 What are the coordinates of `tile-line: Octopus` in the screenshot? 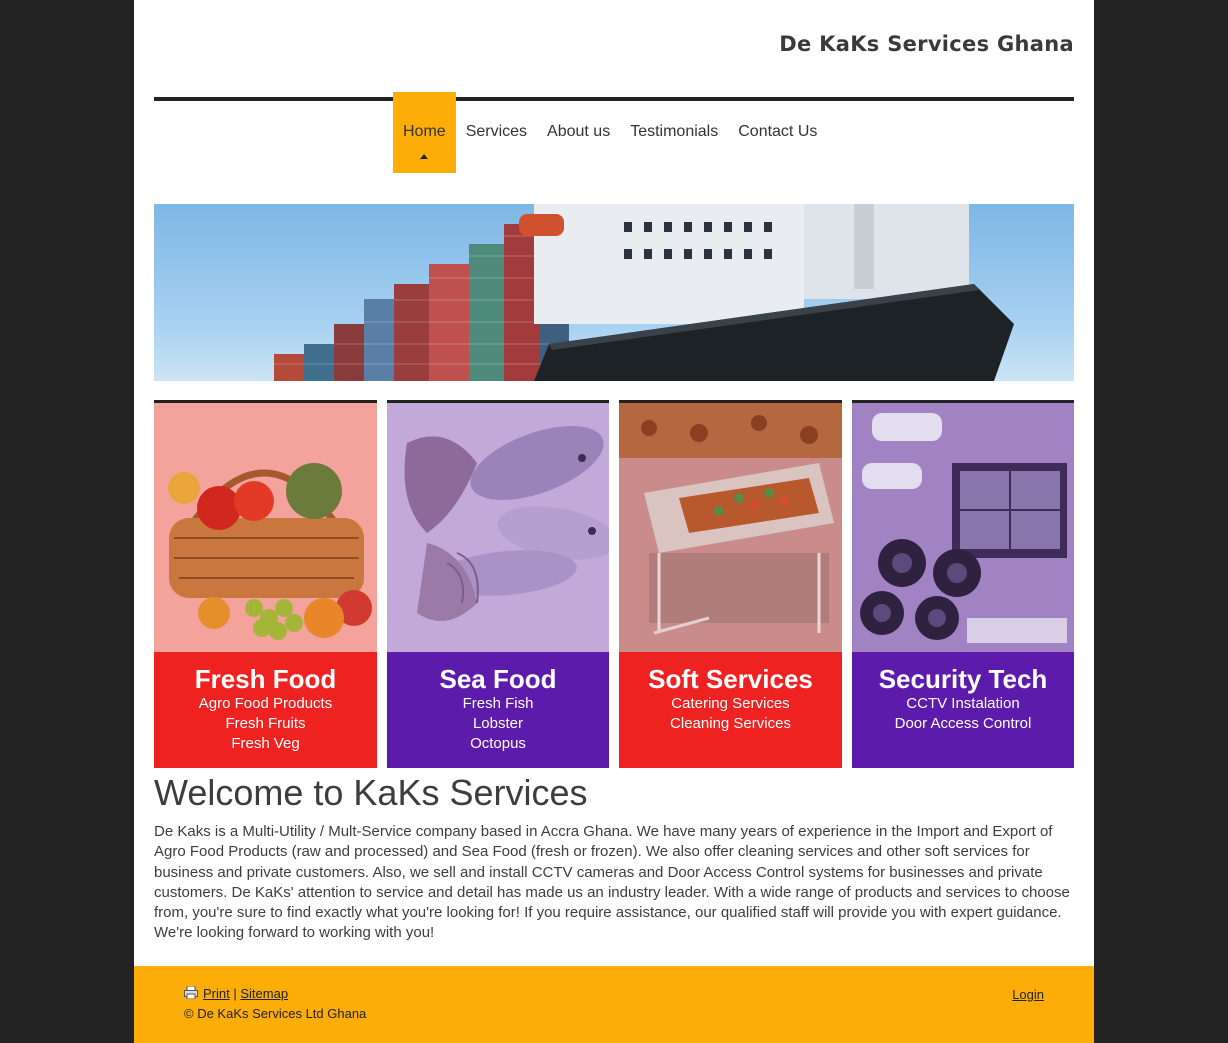 It's located at (498, 743).